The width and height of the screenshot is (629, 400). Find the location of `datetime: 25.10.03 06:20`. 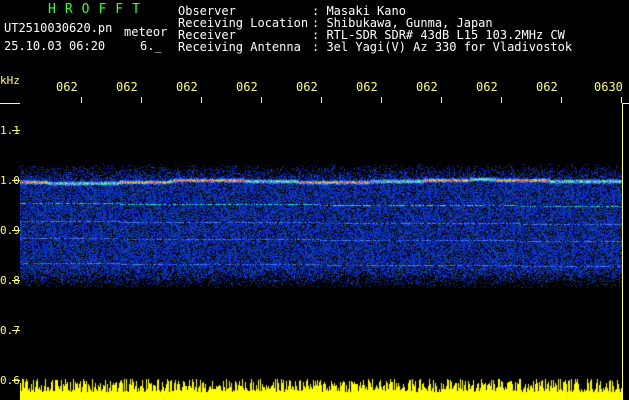

datetime: 25.10.03 06:20 is located at coordinates (55, 46).